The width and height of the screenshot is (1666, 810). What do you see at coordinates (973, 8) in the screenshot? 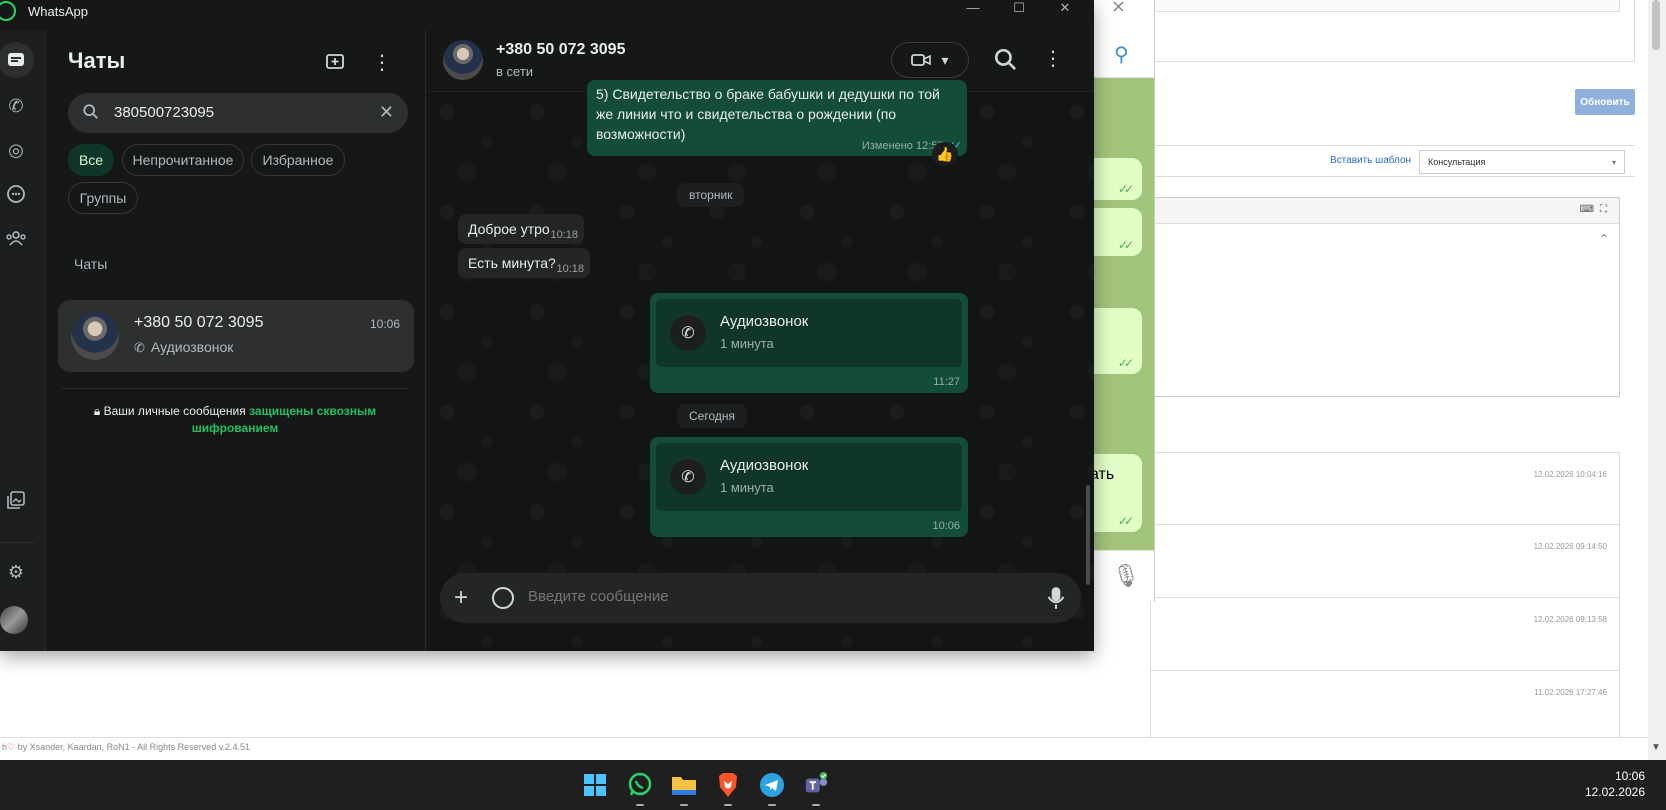
I see `minimize-button: —` at bounding box center [973, 8].